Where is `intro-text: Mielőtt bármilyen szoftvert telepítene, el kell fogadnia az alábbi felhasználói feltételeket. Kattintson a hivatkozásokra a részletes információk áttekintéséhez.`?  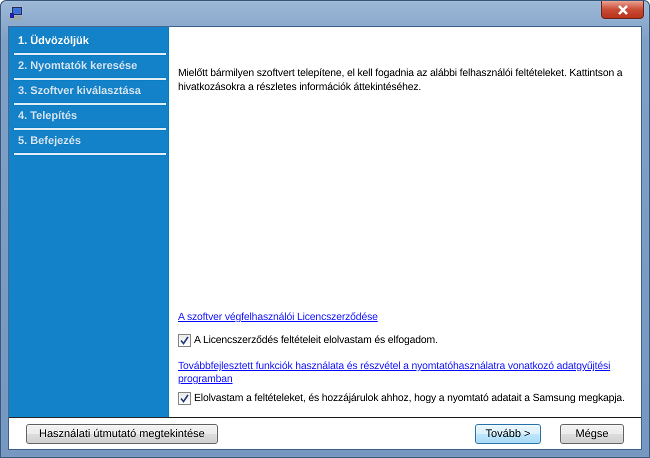
intro-text: Mielőtt bármilyen szoftvert telepítene, el kell fogadnia az alábbi felhasználói feltételeket. Kattintson a hivatkozásokra a részletes információk áttekintéséhez. is located at coordinates (401, 81).